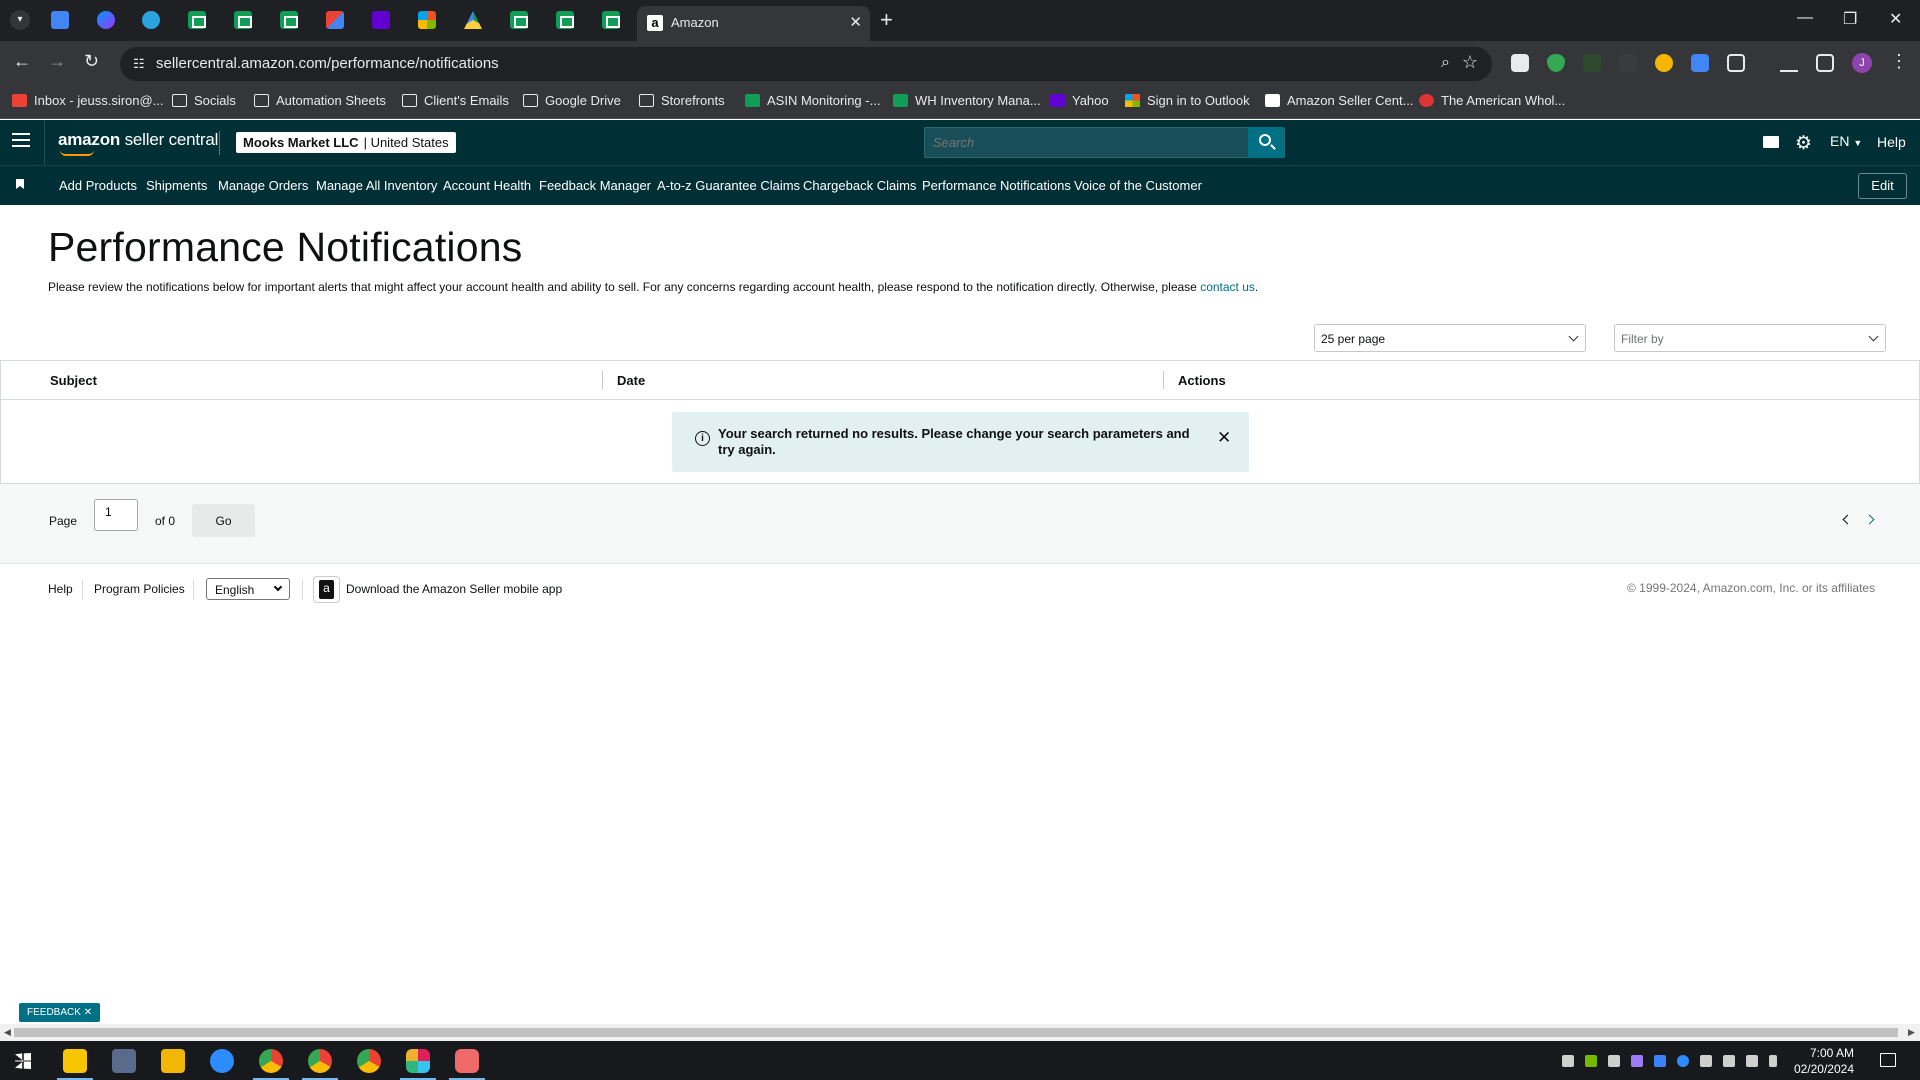 This screenshot has height=1080, width=1920. What do you see at coordinates (1911, 1032) in the screenshot?
I see `scroll-right-icon: ▶` at bounding box center [1911, 1032].